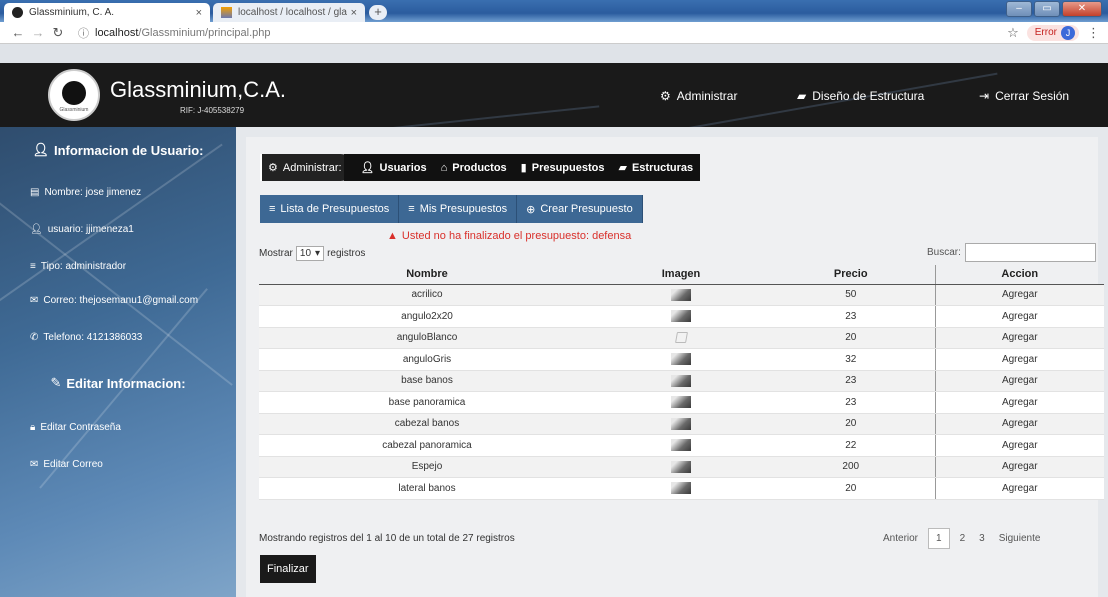  Describe the element at coordinates (563, 168) in the screenshot. I see `tab-presupuestos: ▮ Presupuestos` at that location.